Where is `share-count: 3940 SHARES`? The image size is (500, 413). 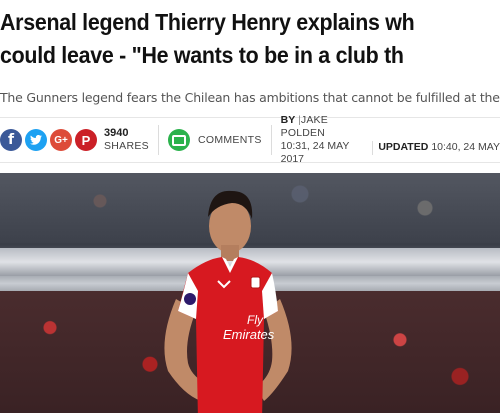 share-count: 3940 SHARES is located at coordinates (126, 140).